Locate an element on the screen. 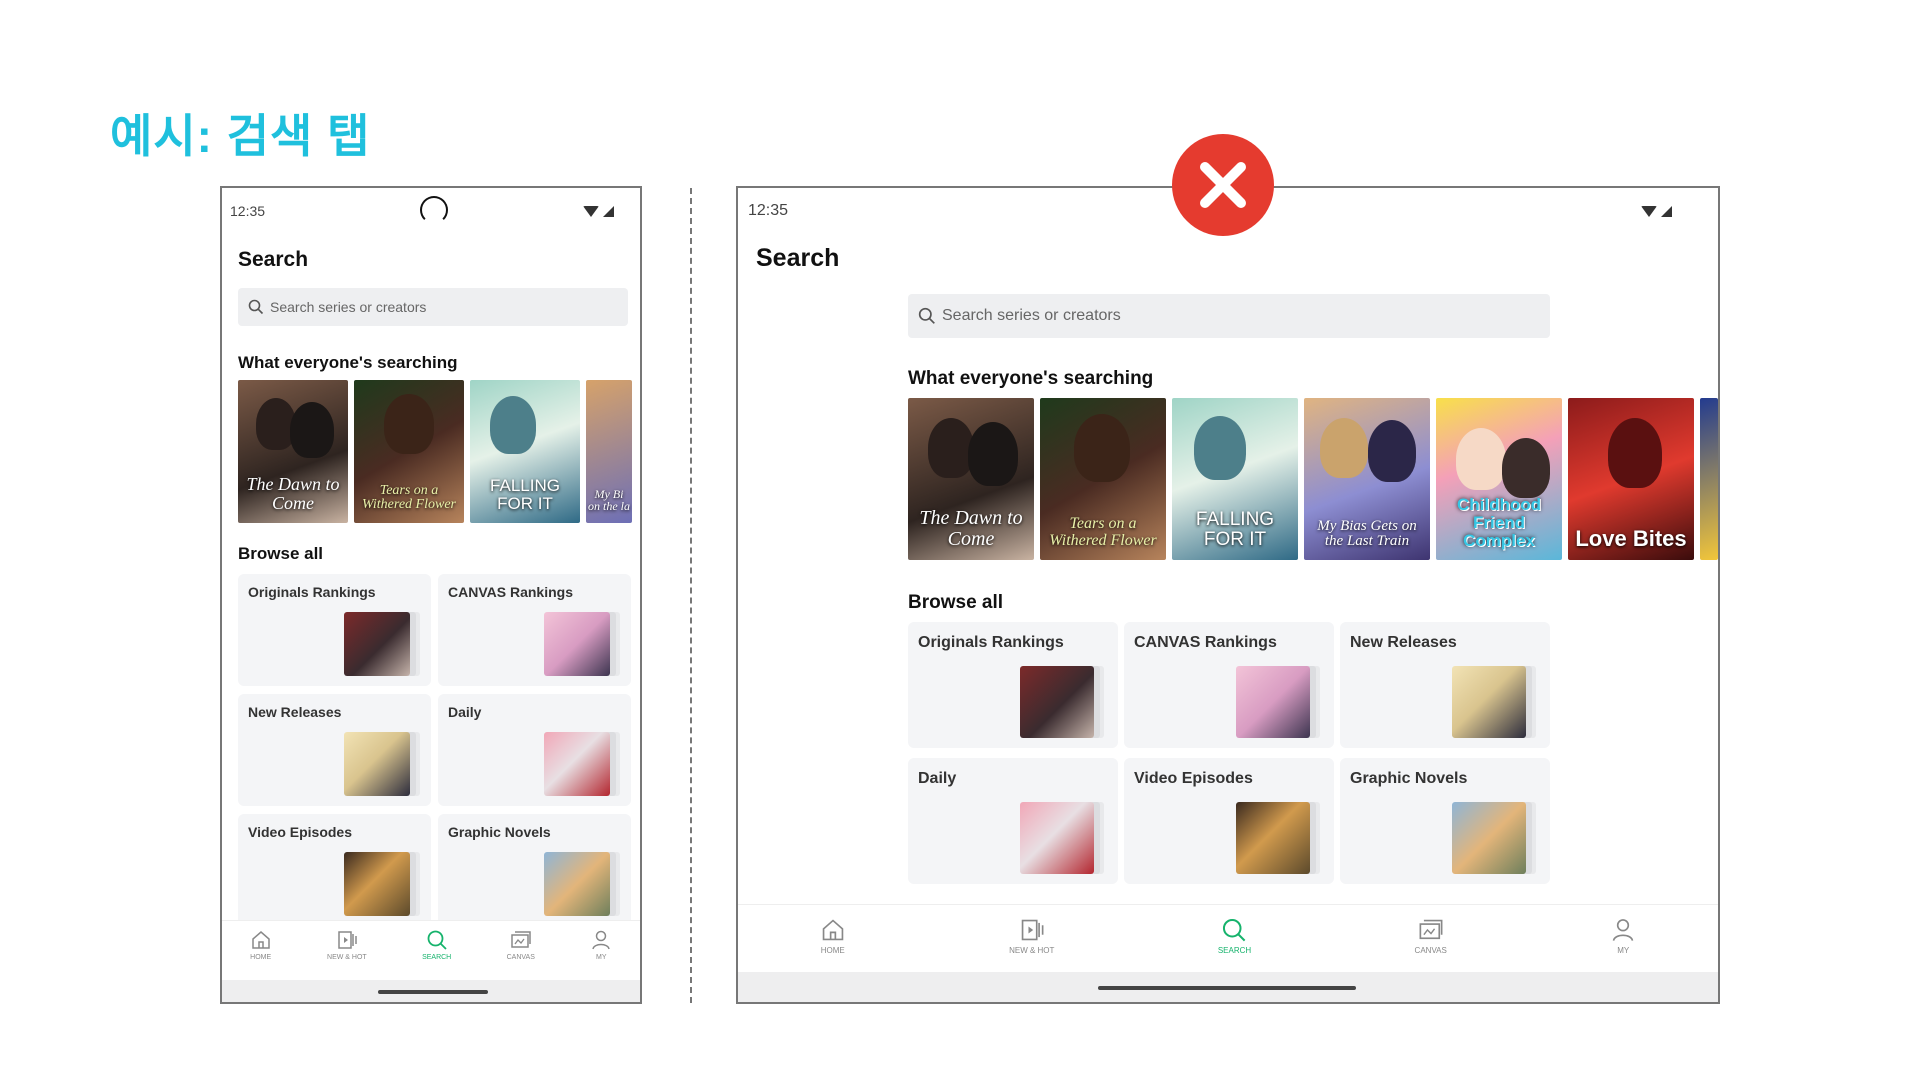 The width and height of the screenshot is (1920, 1080). category-label: Daily is located at coordinates (465, 712).